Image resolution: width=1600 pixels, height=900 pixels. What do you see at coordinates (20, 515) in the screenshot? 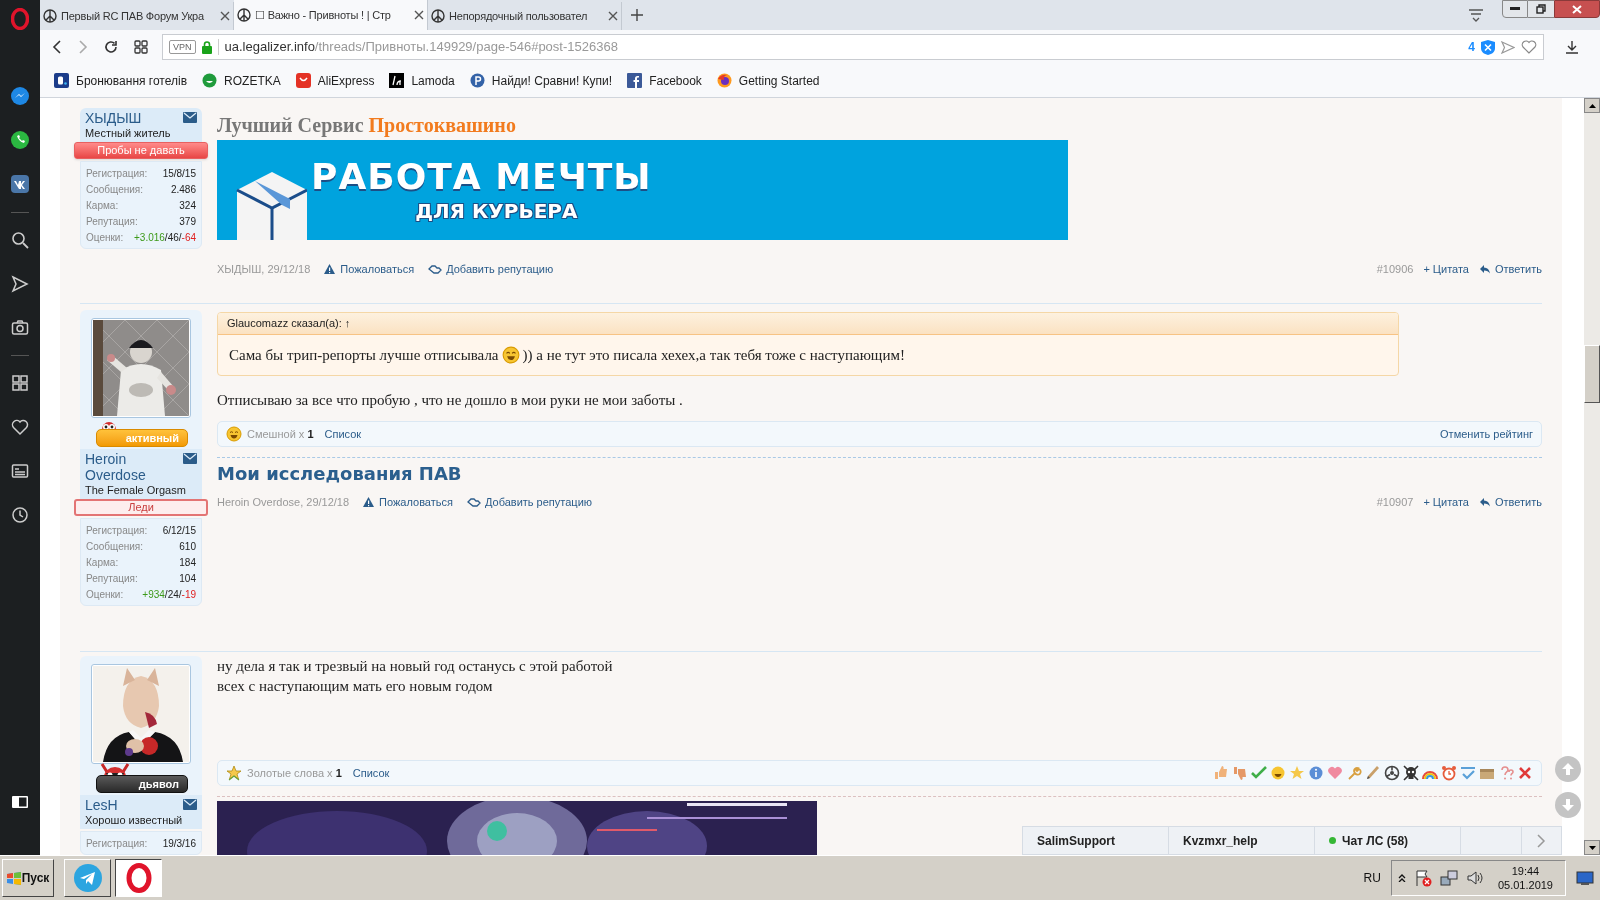
I see `history-icon` at bounding box center [20, 515].